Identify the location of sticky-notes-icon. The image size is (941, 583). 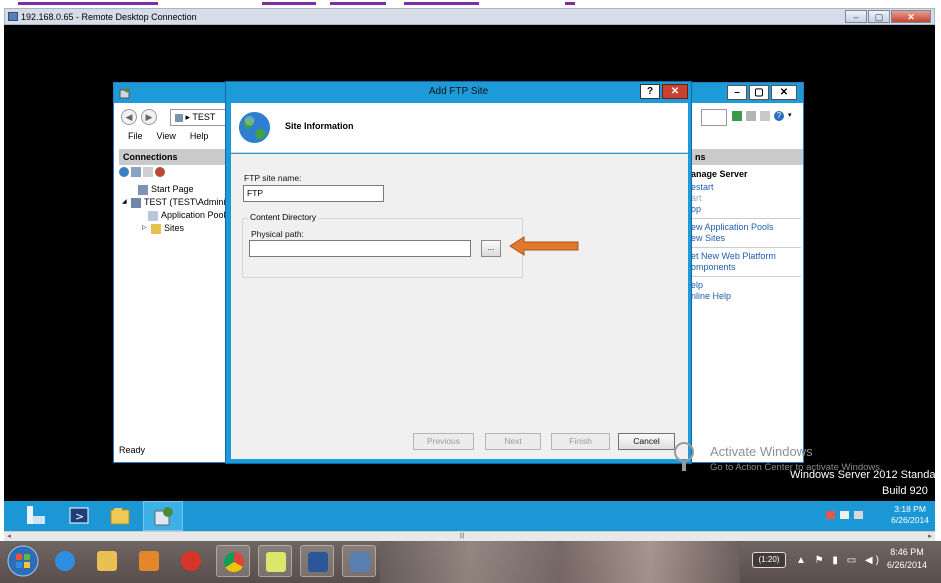
(276, 562).